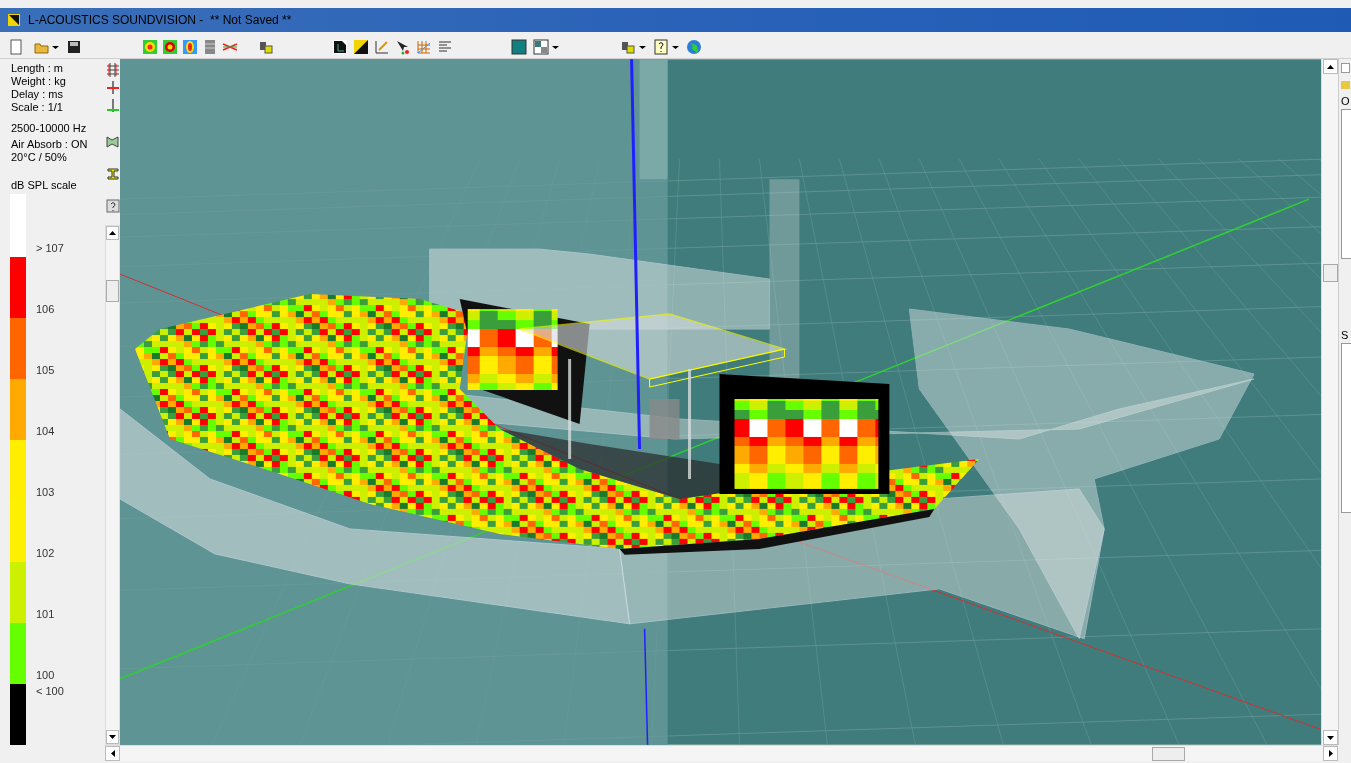  What do you see at coordinates (160, 20) in the screenshot?
I see `window-title: L-ACOUSTICS SOUNDVISION - ** Not Saved **` at bounding box center [160, 20].